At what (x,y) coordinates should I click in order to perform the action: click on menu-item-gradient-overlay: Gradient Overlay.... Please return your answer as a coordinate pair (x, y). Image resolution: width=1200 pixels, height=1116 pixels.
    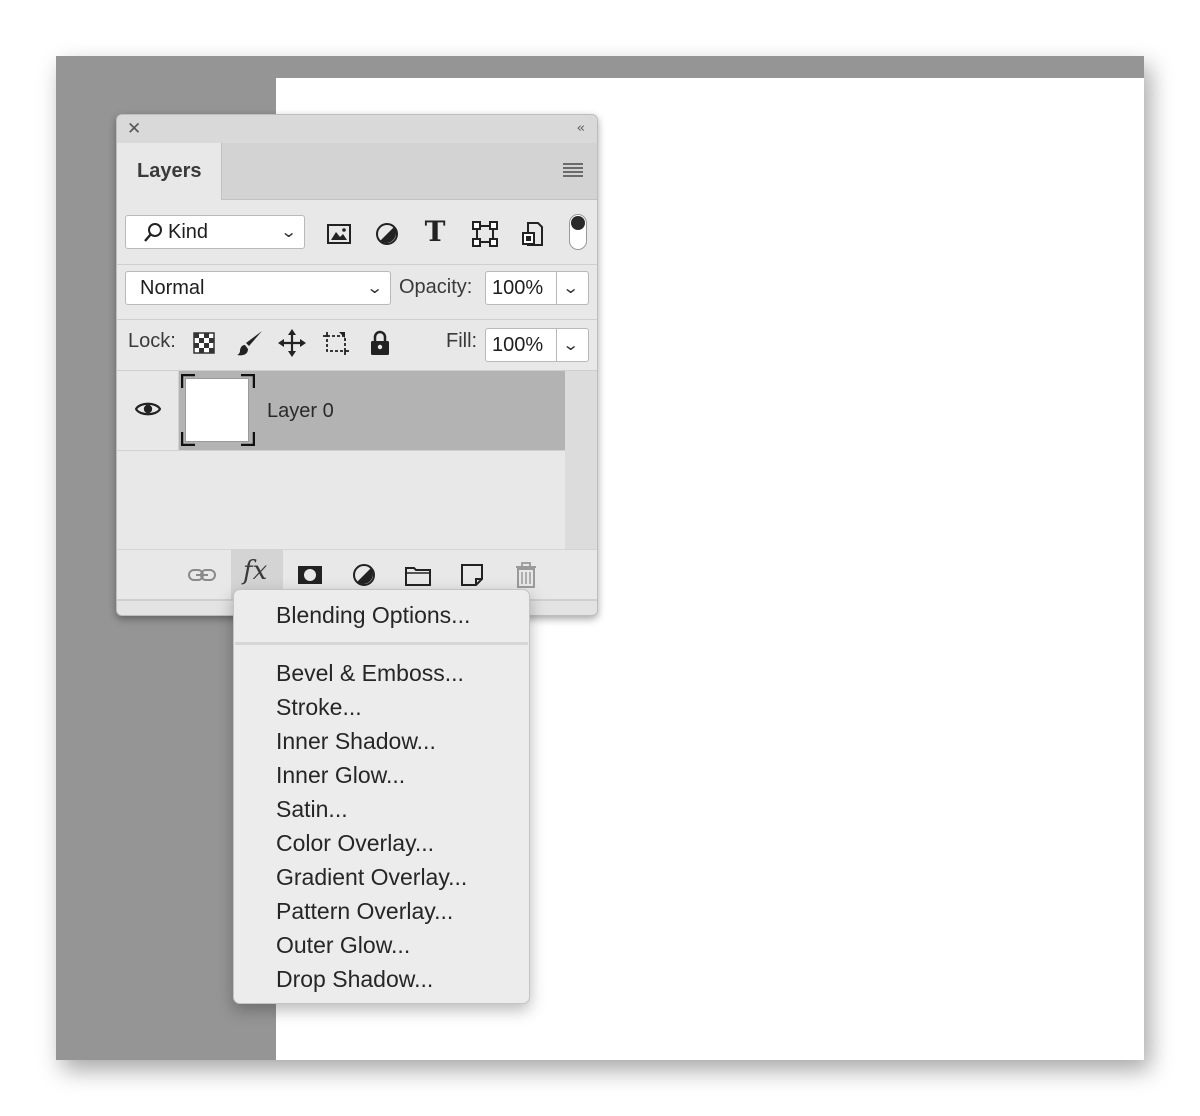
    Looking at the image, I should click on (371, 877).